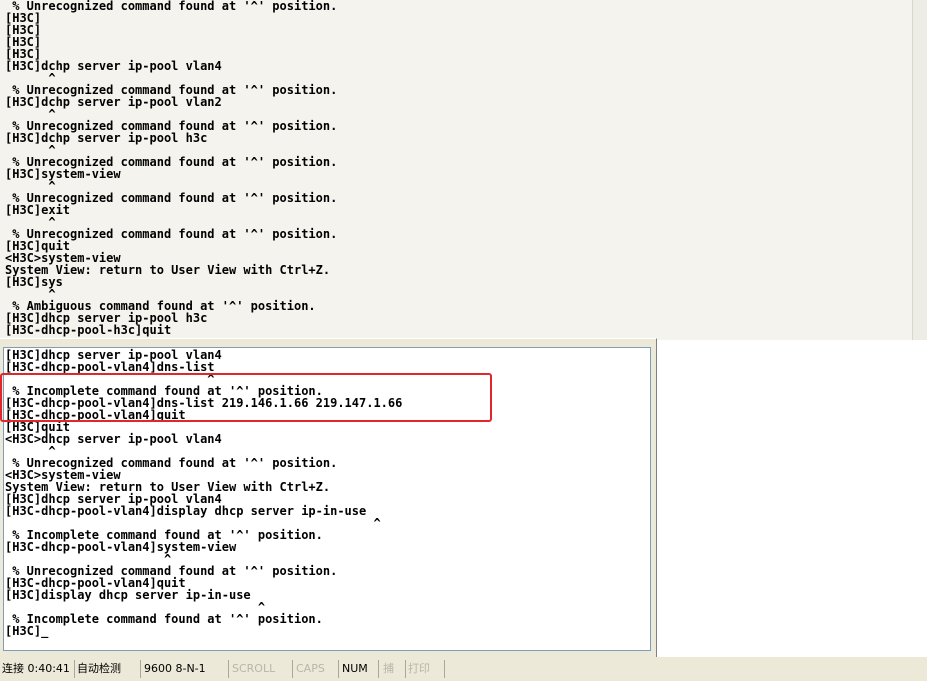  What do you see at coordinates (185, 669) in the screenshot?
I see `status-port-settings: 9600 8-N-1` at bounding box center [185, 669].